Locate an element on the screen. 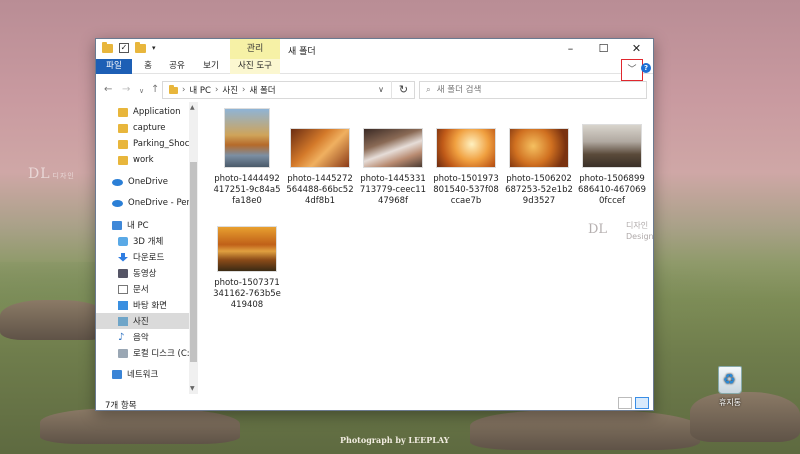 The width and height of the screenshot is (800, 454). item-count: 7개 항목 is located at coordinates (121, 406).